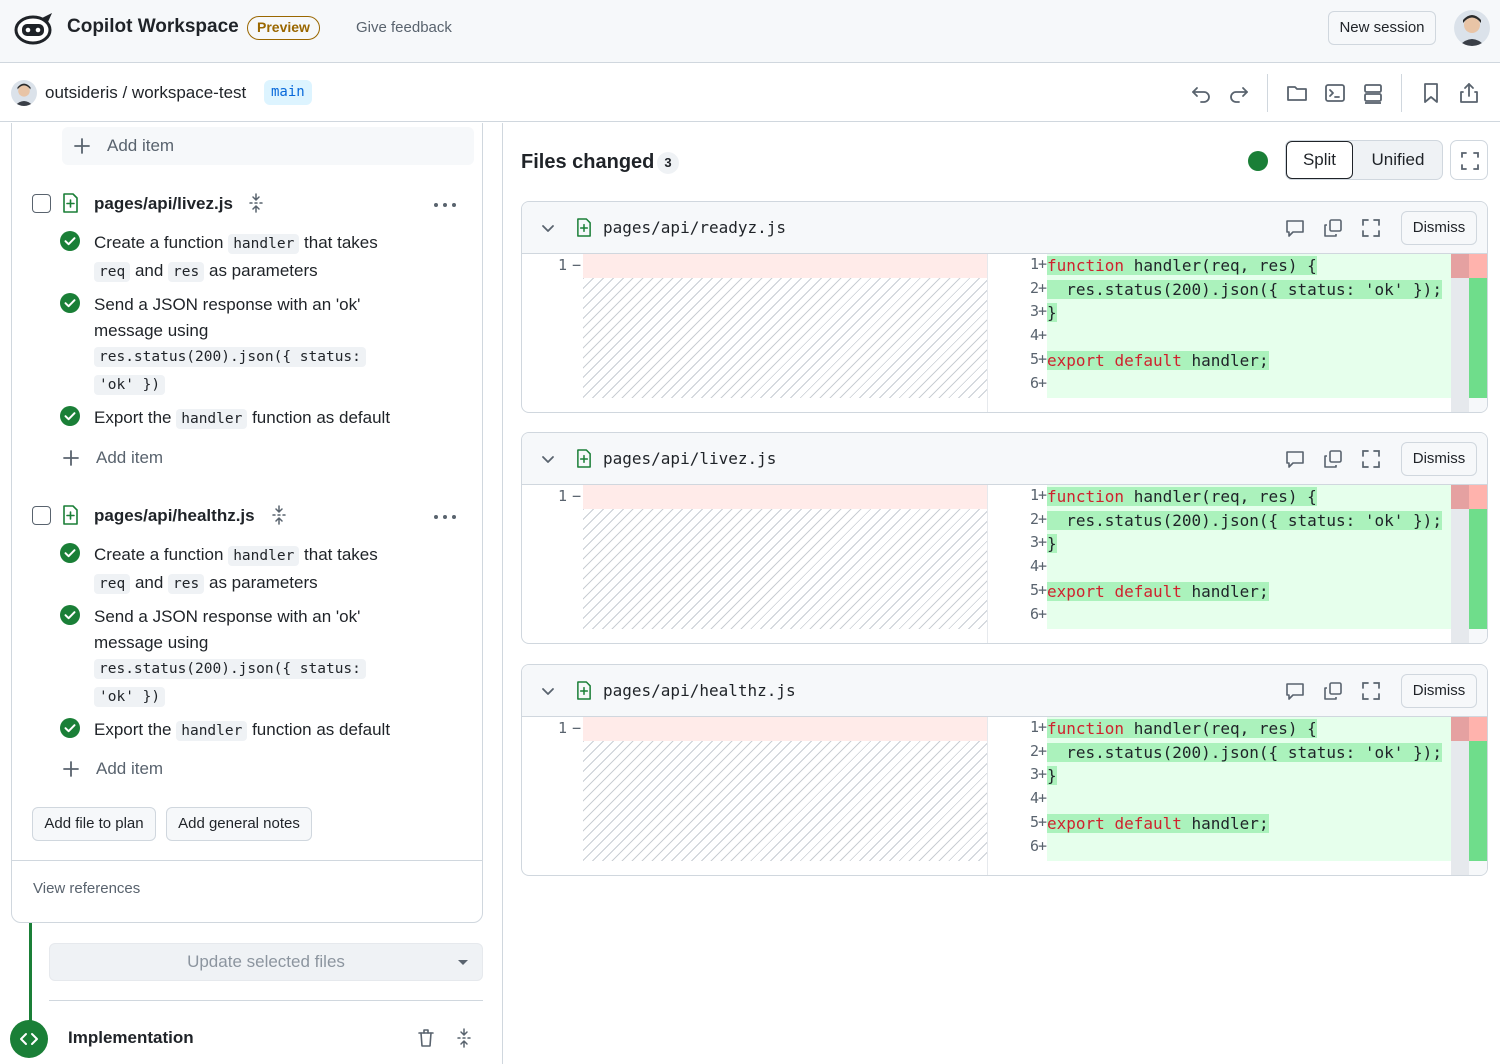  I want to click on fullscreen-button, so click(1469, 160).